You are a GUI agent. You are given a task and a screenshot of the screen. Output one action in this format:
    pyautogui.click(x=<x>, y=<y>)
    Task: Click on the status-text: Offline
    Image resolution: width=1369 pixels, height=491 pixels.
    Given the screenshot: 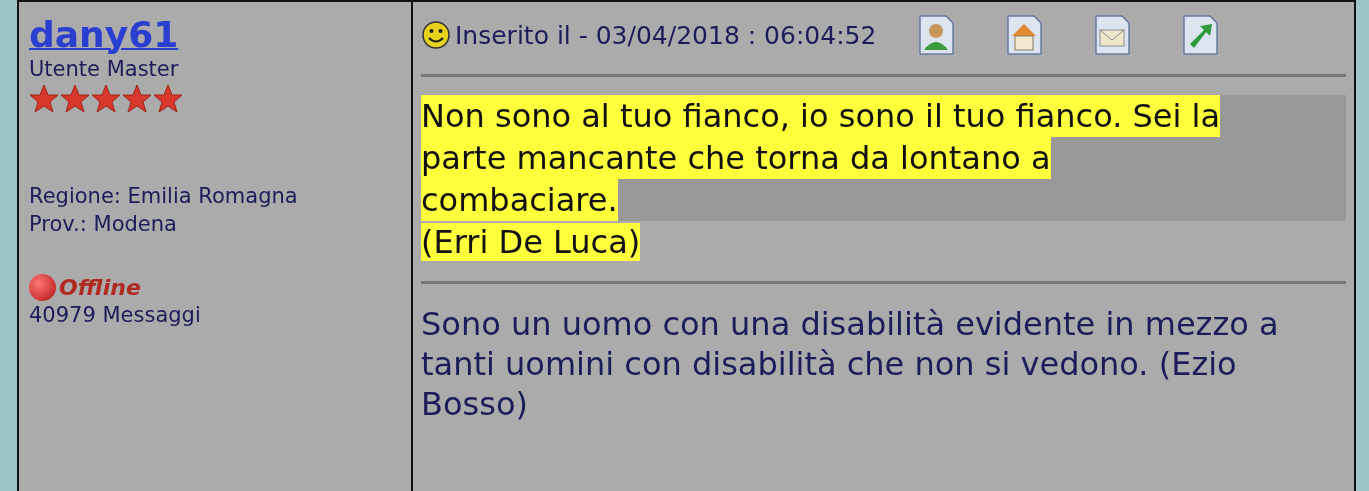 What is the action you would take?
    pyautogui.click(x=100, y=287)
    